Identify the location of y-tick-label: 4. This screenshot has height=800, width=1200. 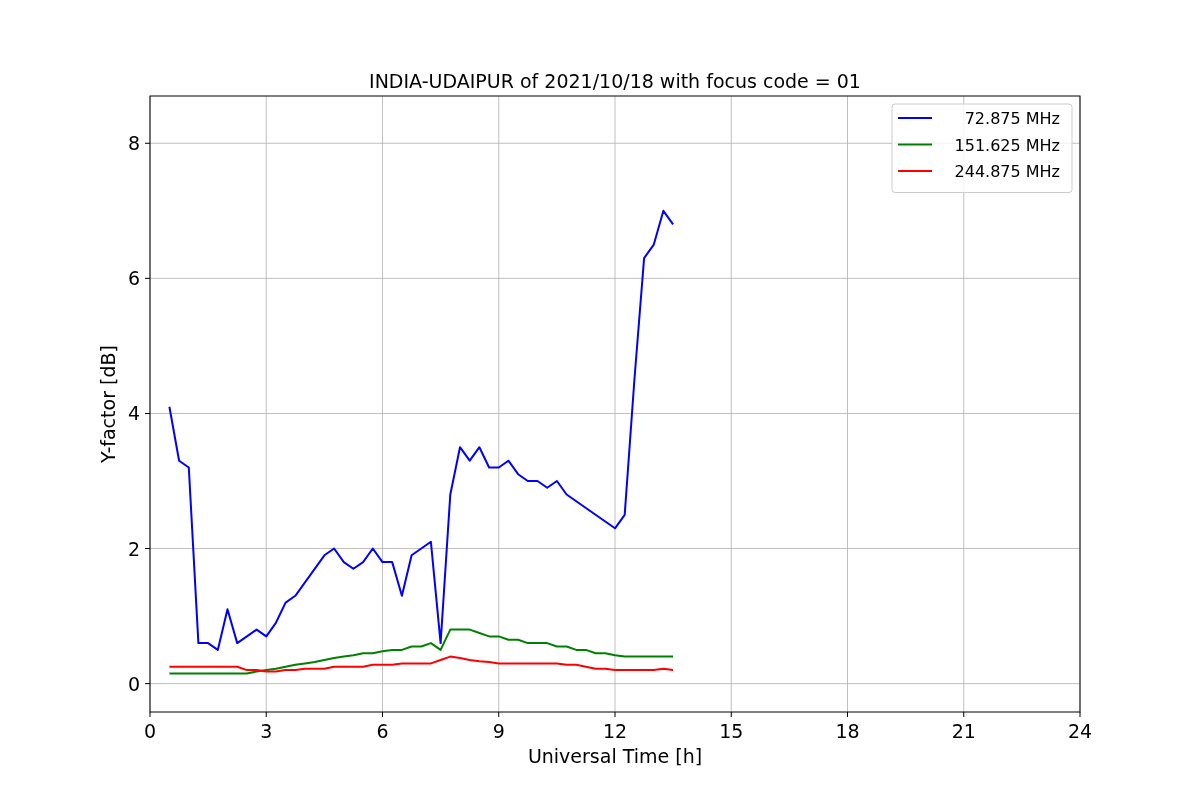
(133, 413).